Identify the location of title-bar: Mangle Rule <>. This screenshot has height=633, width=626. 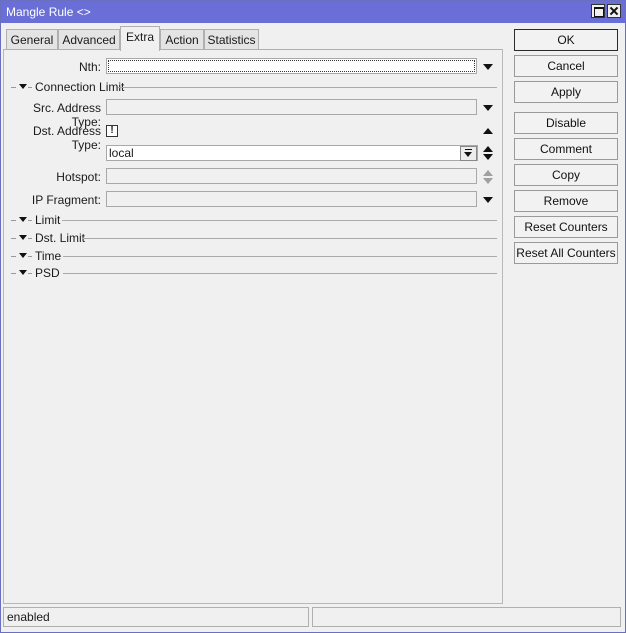
(313, 12).